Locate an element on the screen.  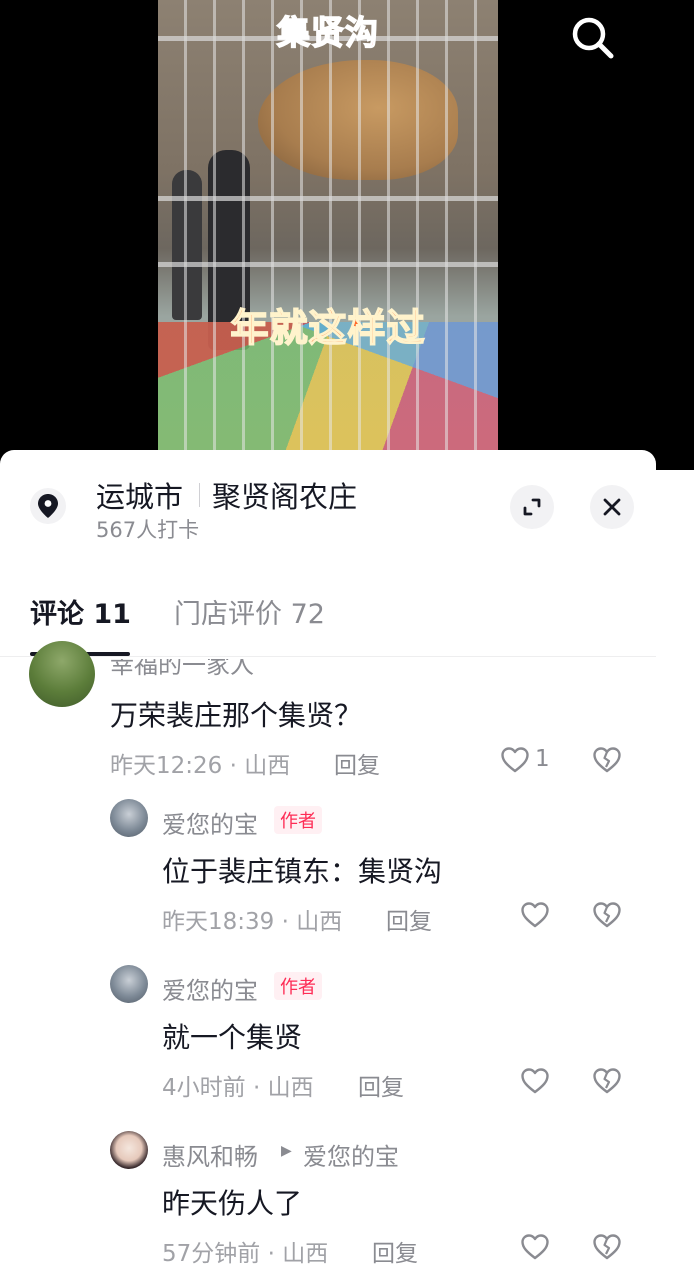
location-shop-name: 聚贤阁农庄 is located at coordinates (284, 495).